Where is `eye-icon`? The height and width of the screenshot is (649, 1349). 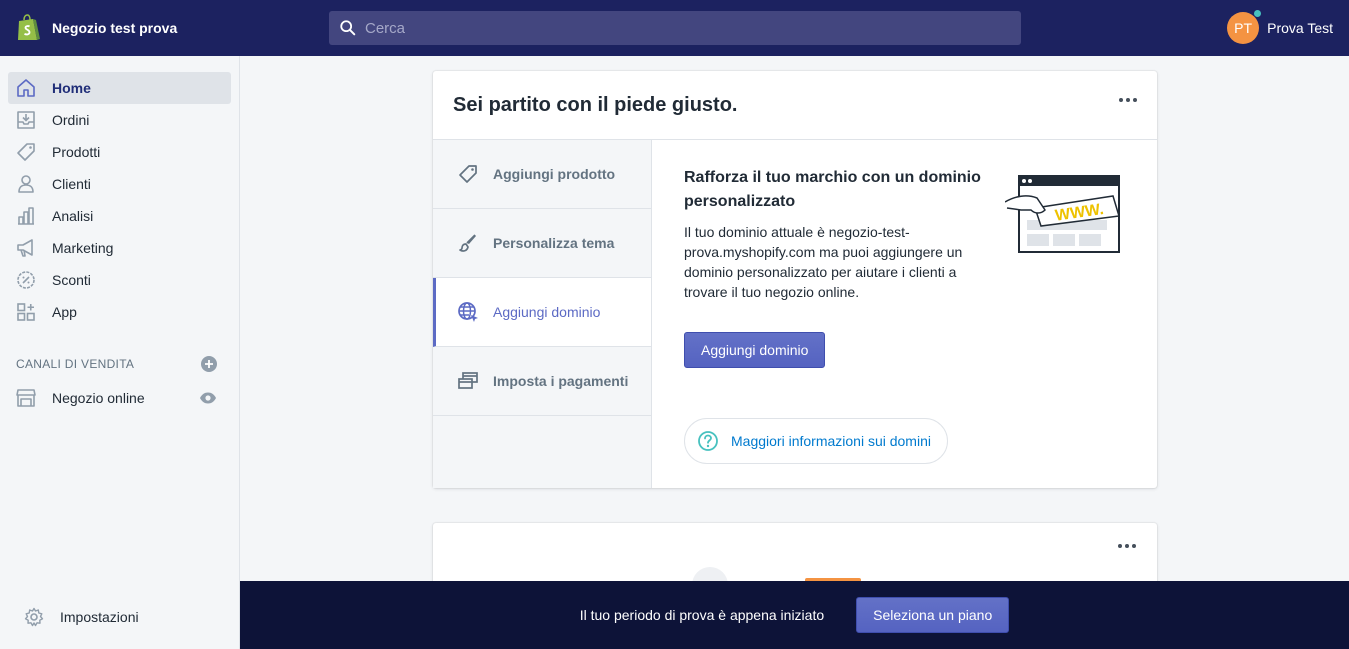 eye-icon is located at coordinates (208, 398).